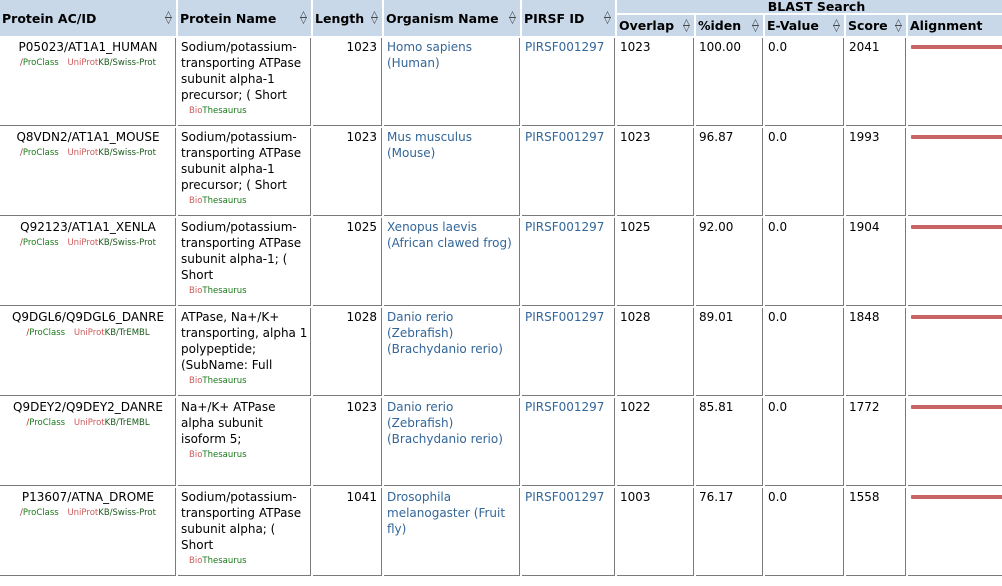  Describe the element at coordinates (429, 55) in the screenshot. I see `organism-link: Homo sapiens (Human)` at that location.